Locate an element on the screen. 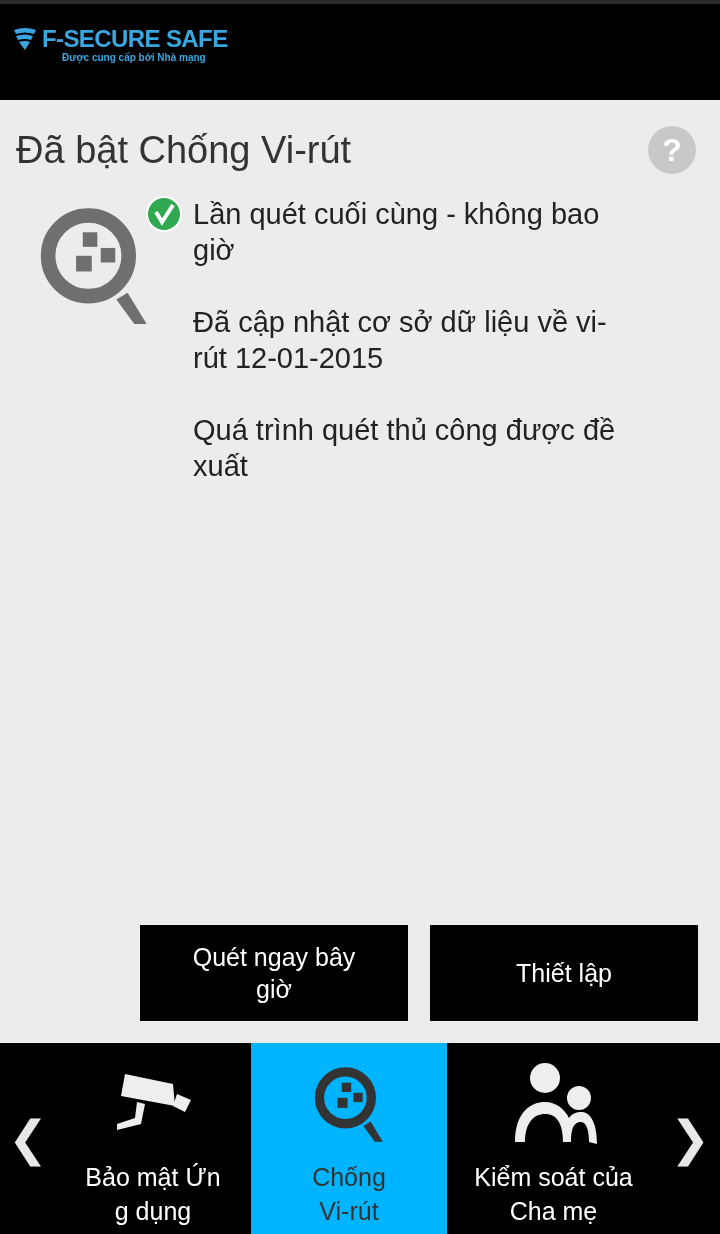 The image size is (720, 1234). logo-icon is located at coordinates (25, 39).